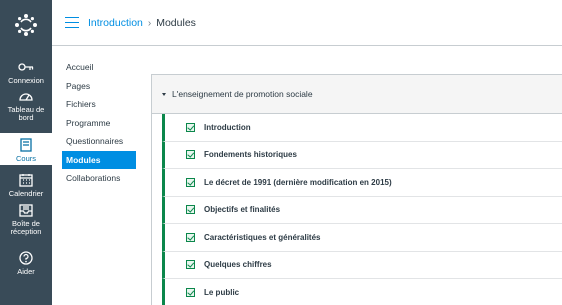 This screenshot has width=562, height=305. I want to click on nav-item-label: Aider, so click(26, 271).